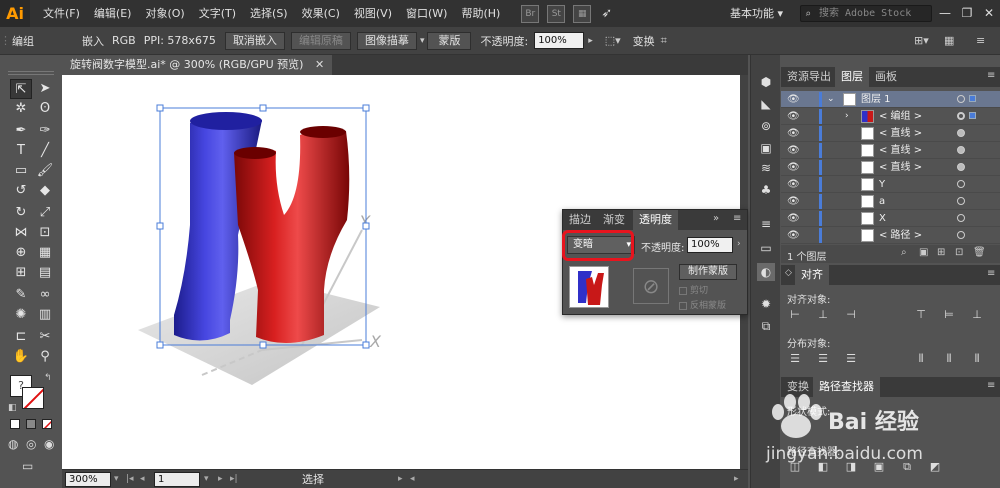  What do you see at coordinates (426, 13) in the screenshot?
I see `menu-window: 窗口(W)` at bounding box center [426, 13].